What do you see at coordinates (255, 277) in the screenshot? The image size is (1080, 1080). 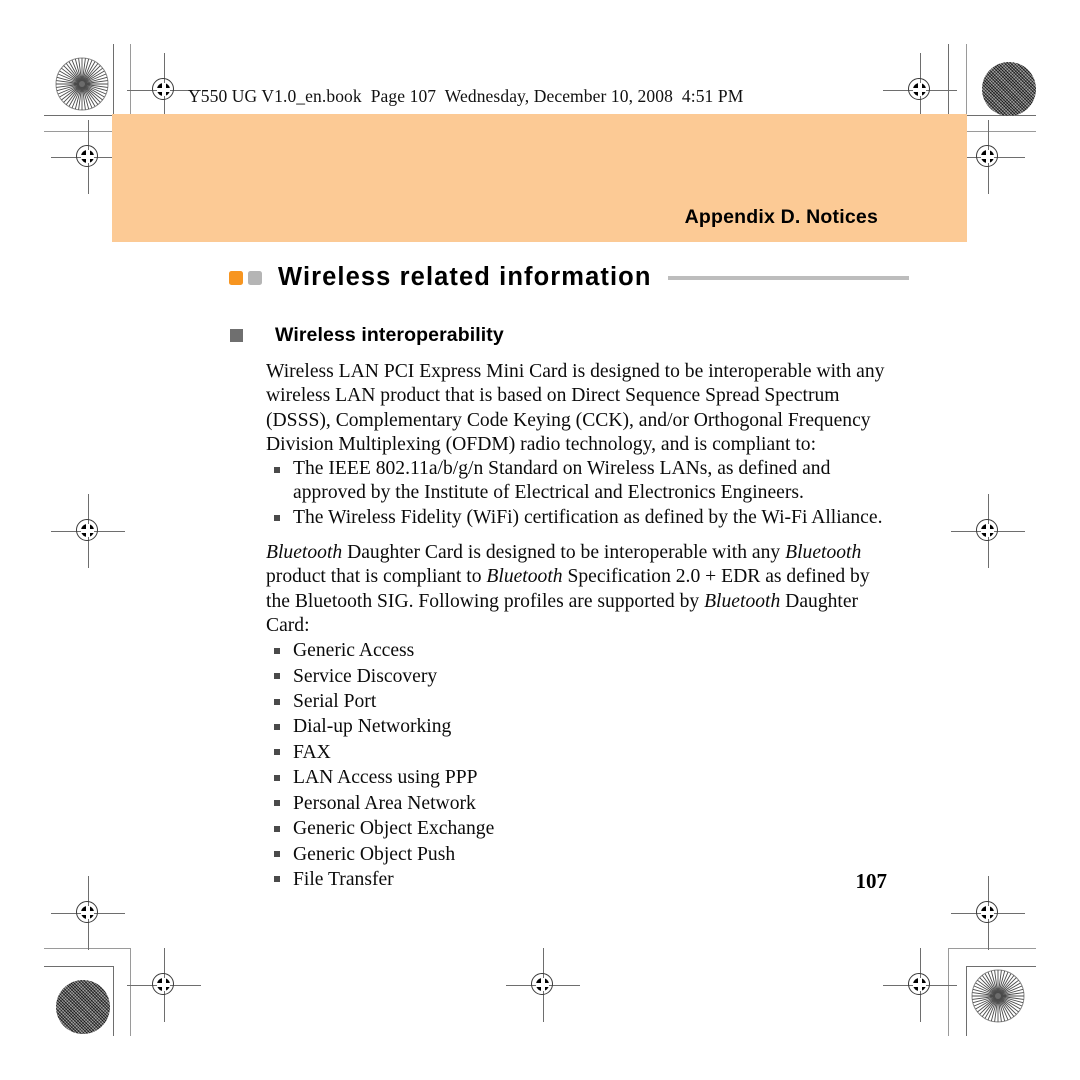 I see `gray-square-icon` at bounding box center [255, 277].